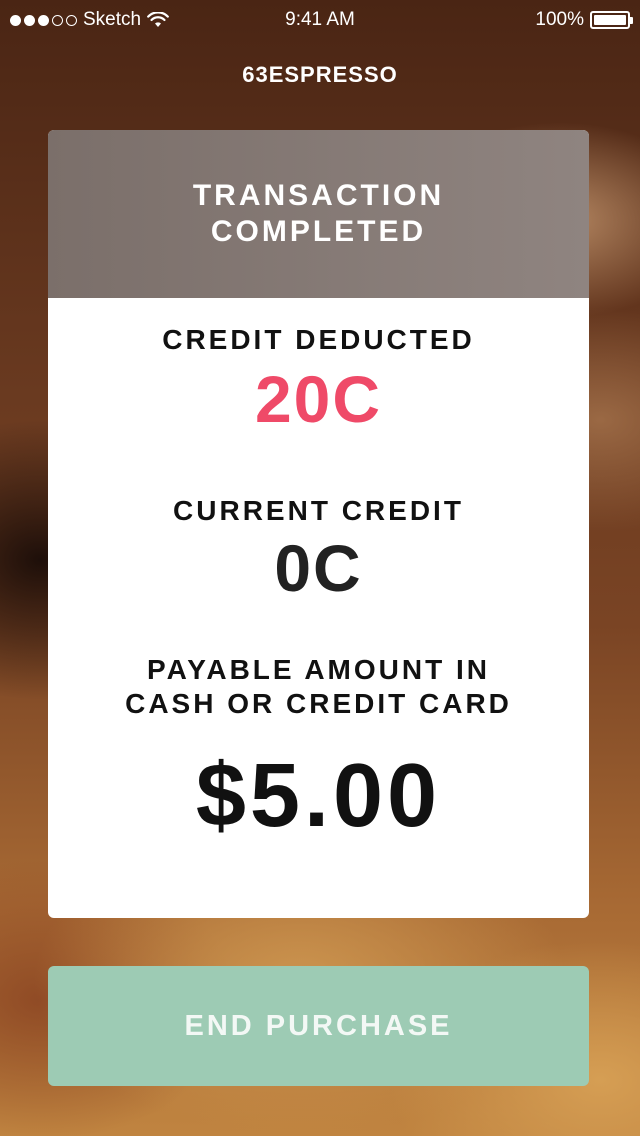  I want to click on status-time: 9:41 AM, so click(320, 19).